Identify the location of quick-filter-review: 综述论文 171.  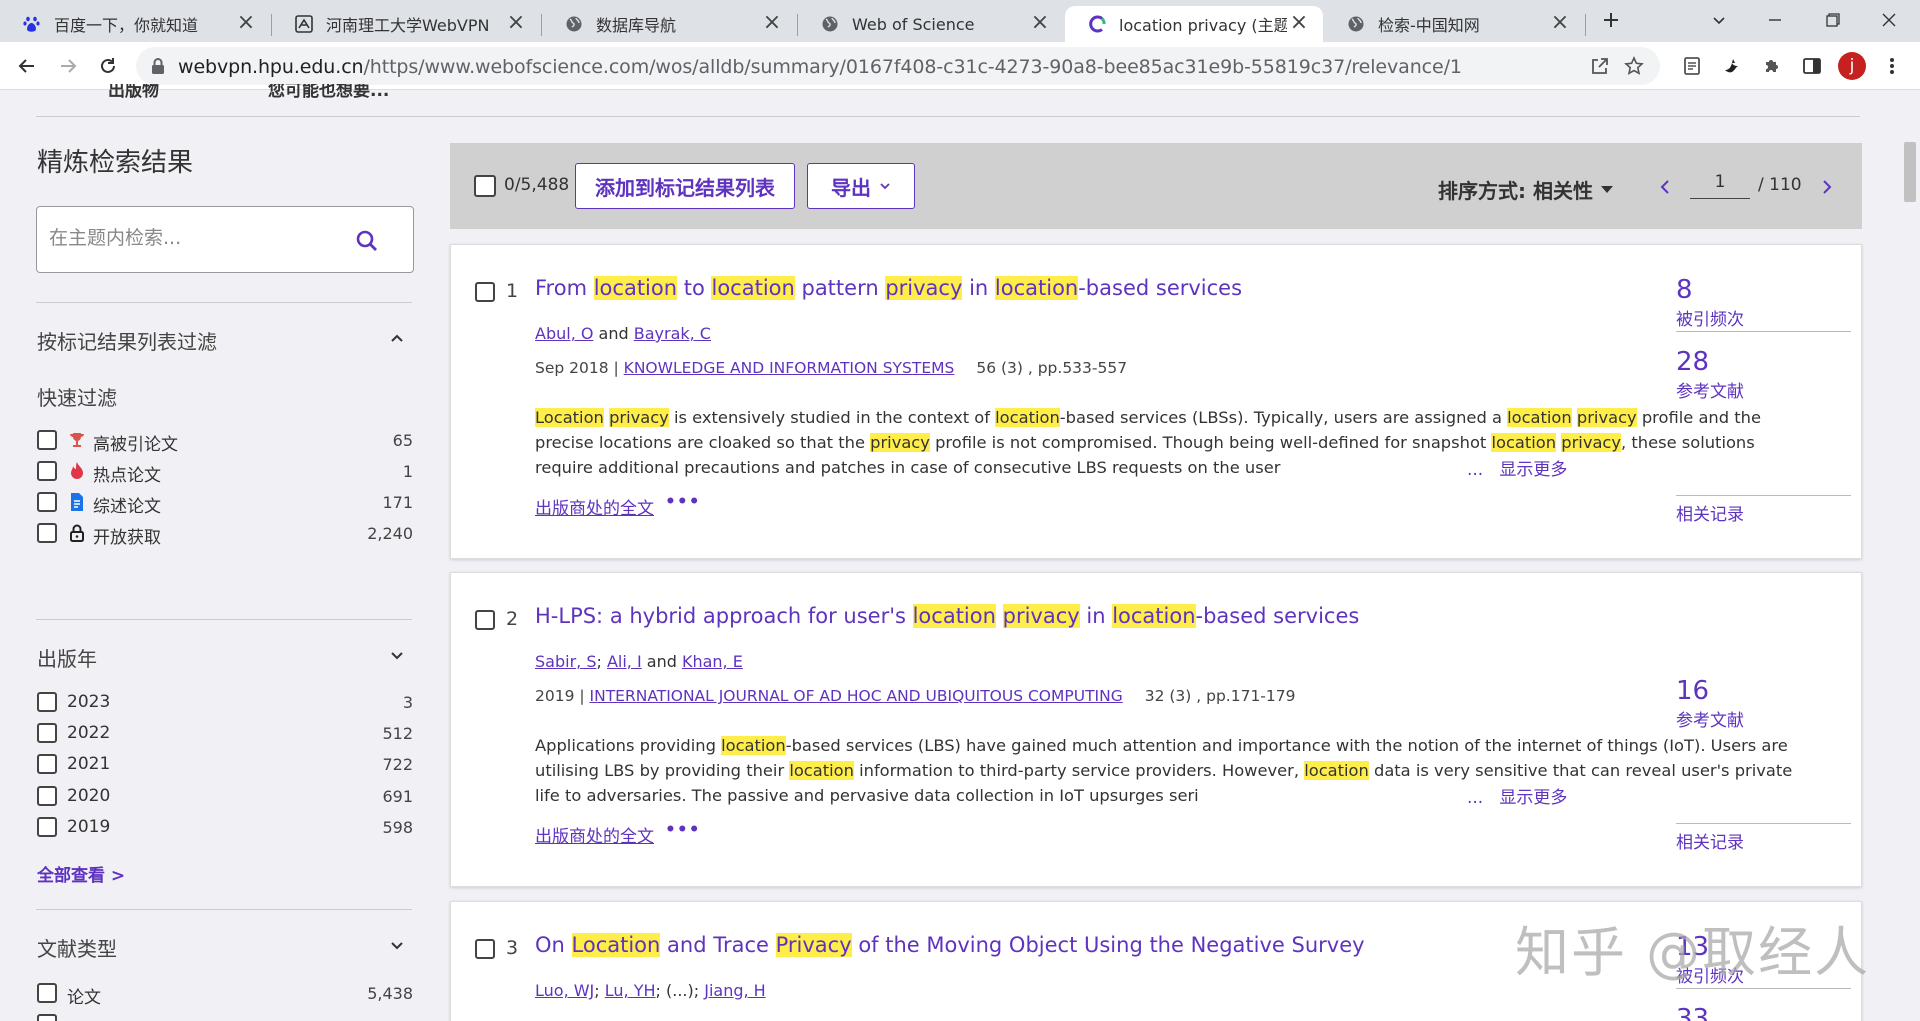
(225, 503).